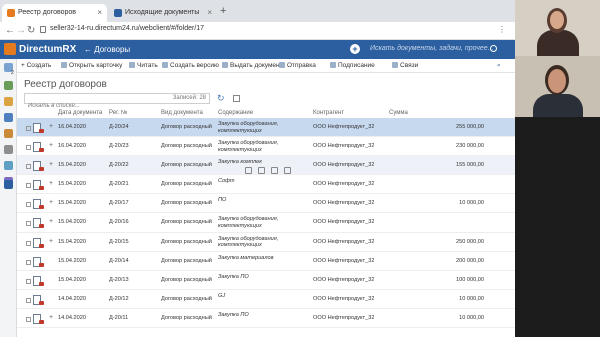 The width and height of the screenshot is (600, 337). What do you see at coordinates (31, 30) in the screenshot?
I see `reload-icon: ↻` at bounding box center [31, 30].